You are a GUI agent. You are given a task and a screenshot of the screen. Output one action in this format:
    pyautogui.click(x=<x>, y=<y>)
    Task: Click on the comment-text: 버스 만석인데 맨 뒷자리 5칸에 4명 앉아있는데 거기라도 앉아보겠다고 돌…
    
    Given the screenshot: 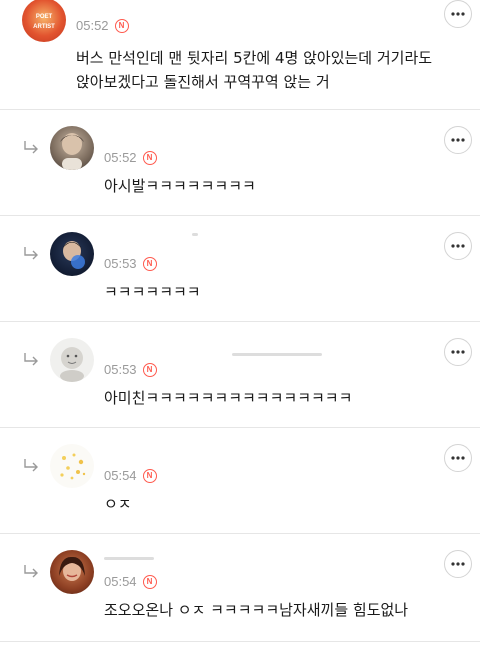 What is the action you would take?
    pyautogui.click(x=254, y=70)
    